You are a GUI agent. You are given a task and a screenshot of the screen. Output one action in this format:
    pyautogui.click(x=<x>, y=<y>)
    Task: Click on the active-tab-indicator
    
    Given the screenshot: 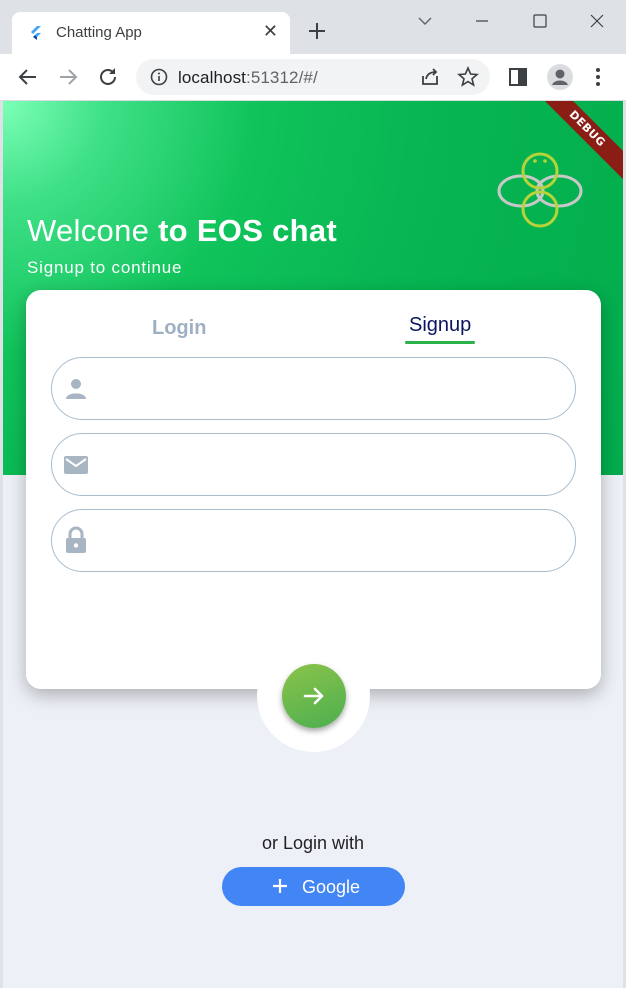 What is the action you would take?
    pyautogui.click(x=440, y=342)
    